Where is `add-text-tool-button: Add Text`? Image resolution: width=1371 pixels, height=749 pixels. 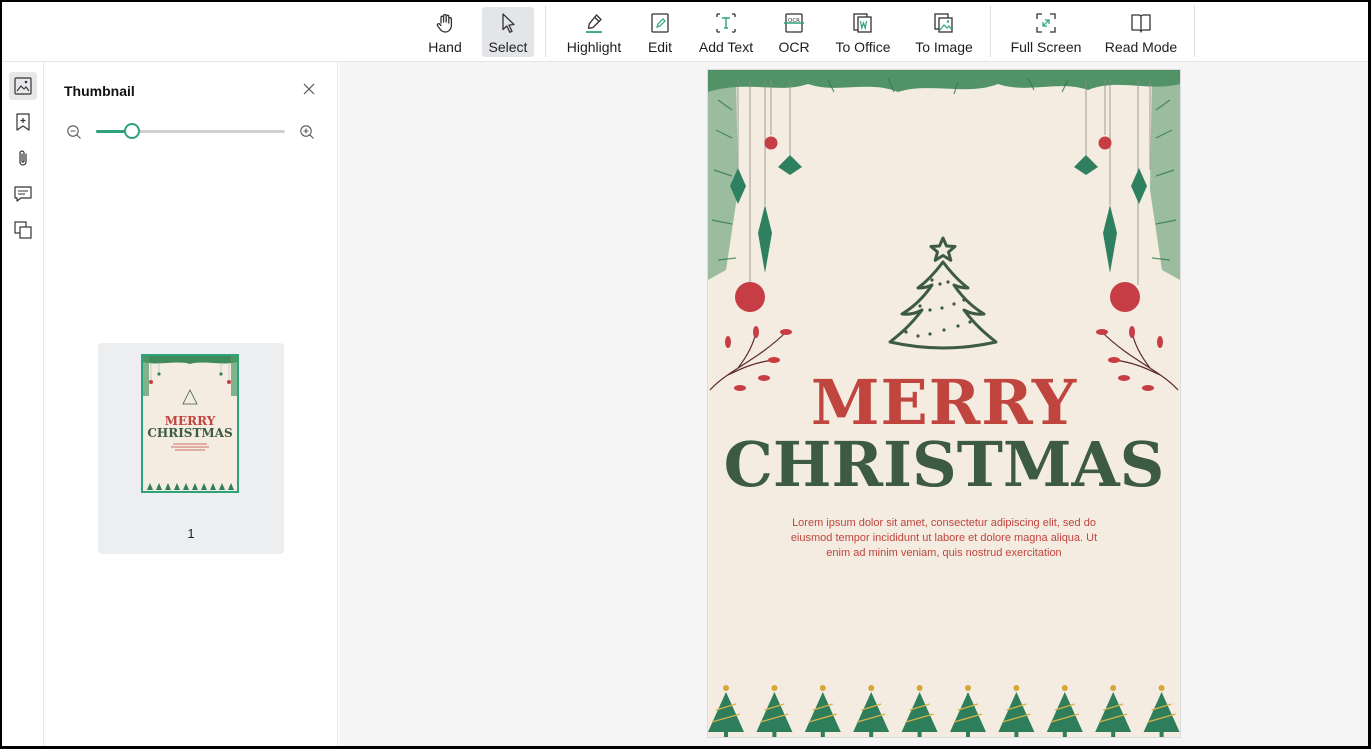 add-text-tool-button: Add Text is located at coordinates (726, 32).